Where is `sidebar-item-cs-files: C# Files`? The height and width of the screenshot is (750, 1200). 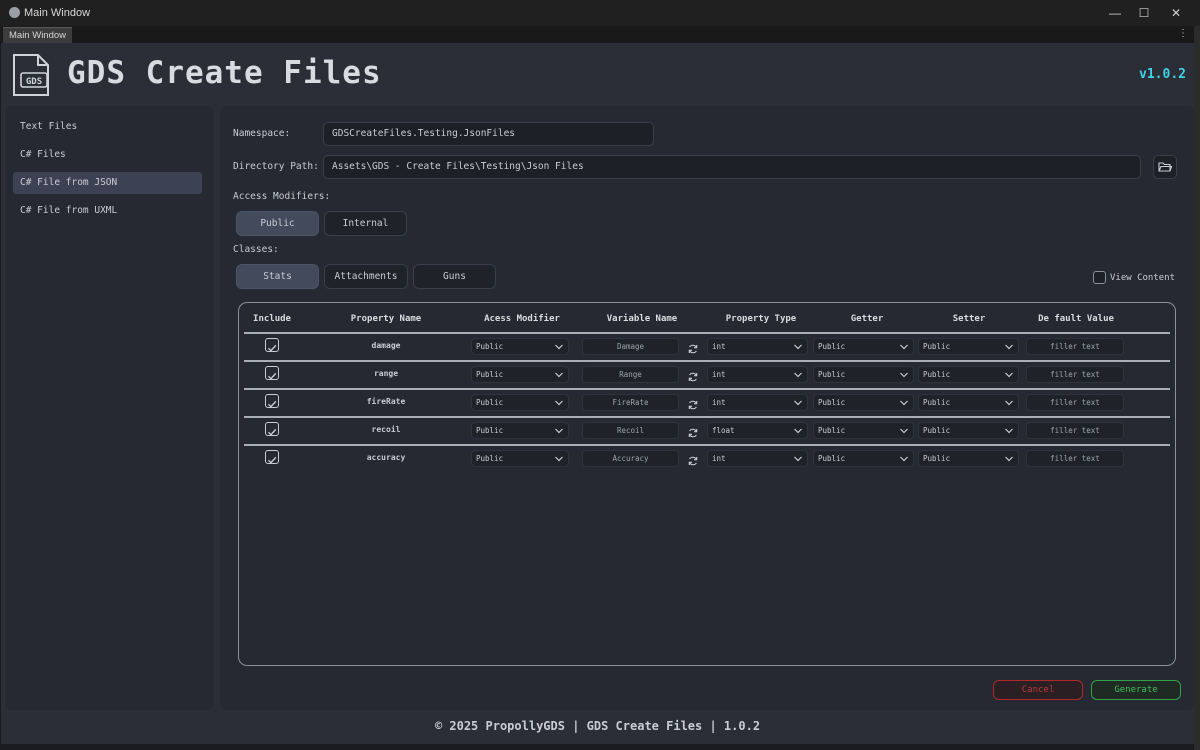 sidebar-item-cs-files: C# Files is located at coordinates (107, 155).